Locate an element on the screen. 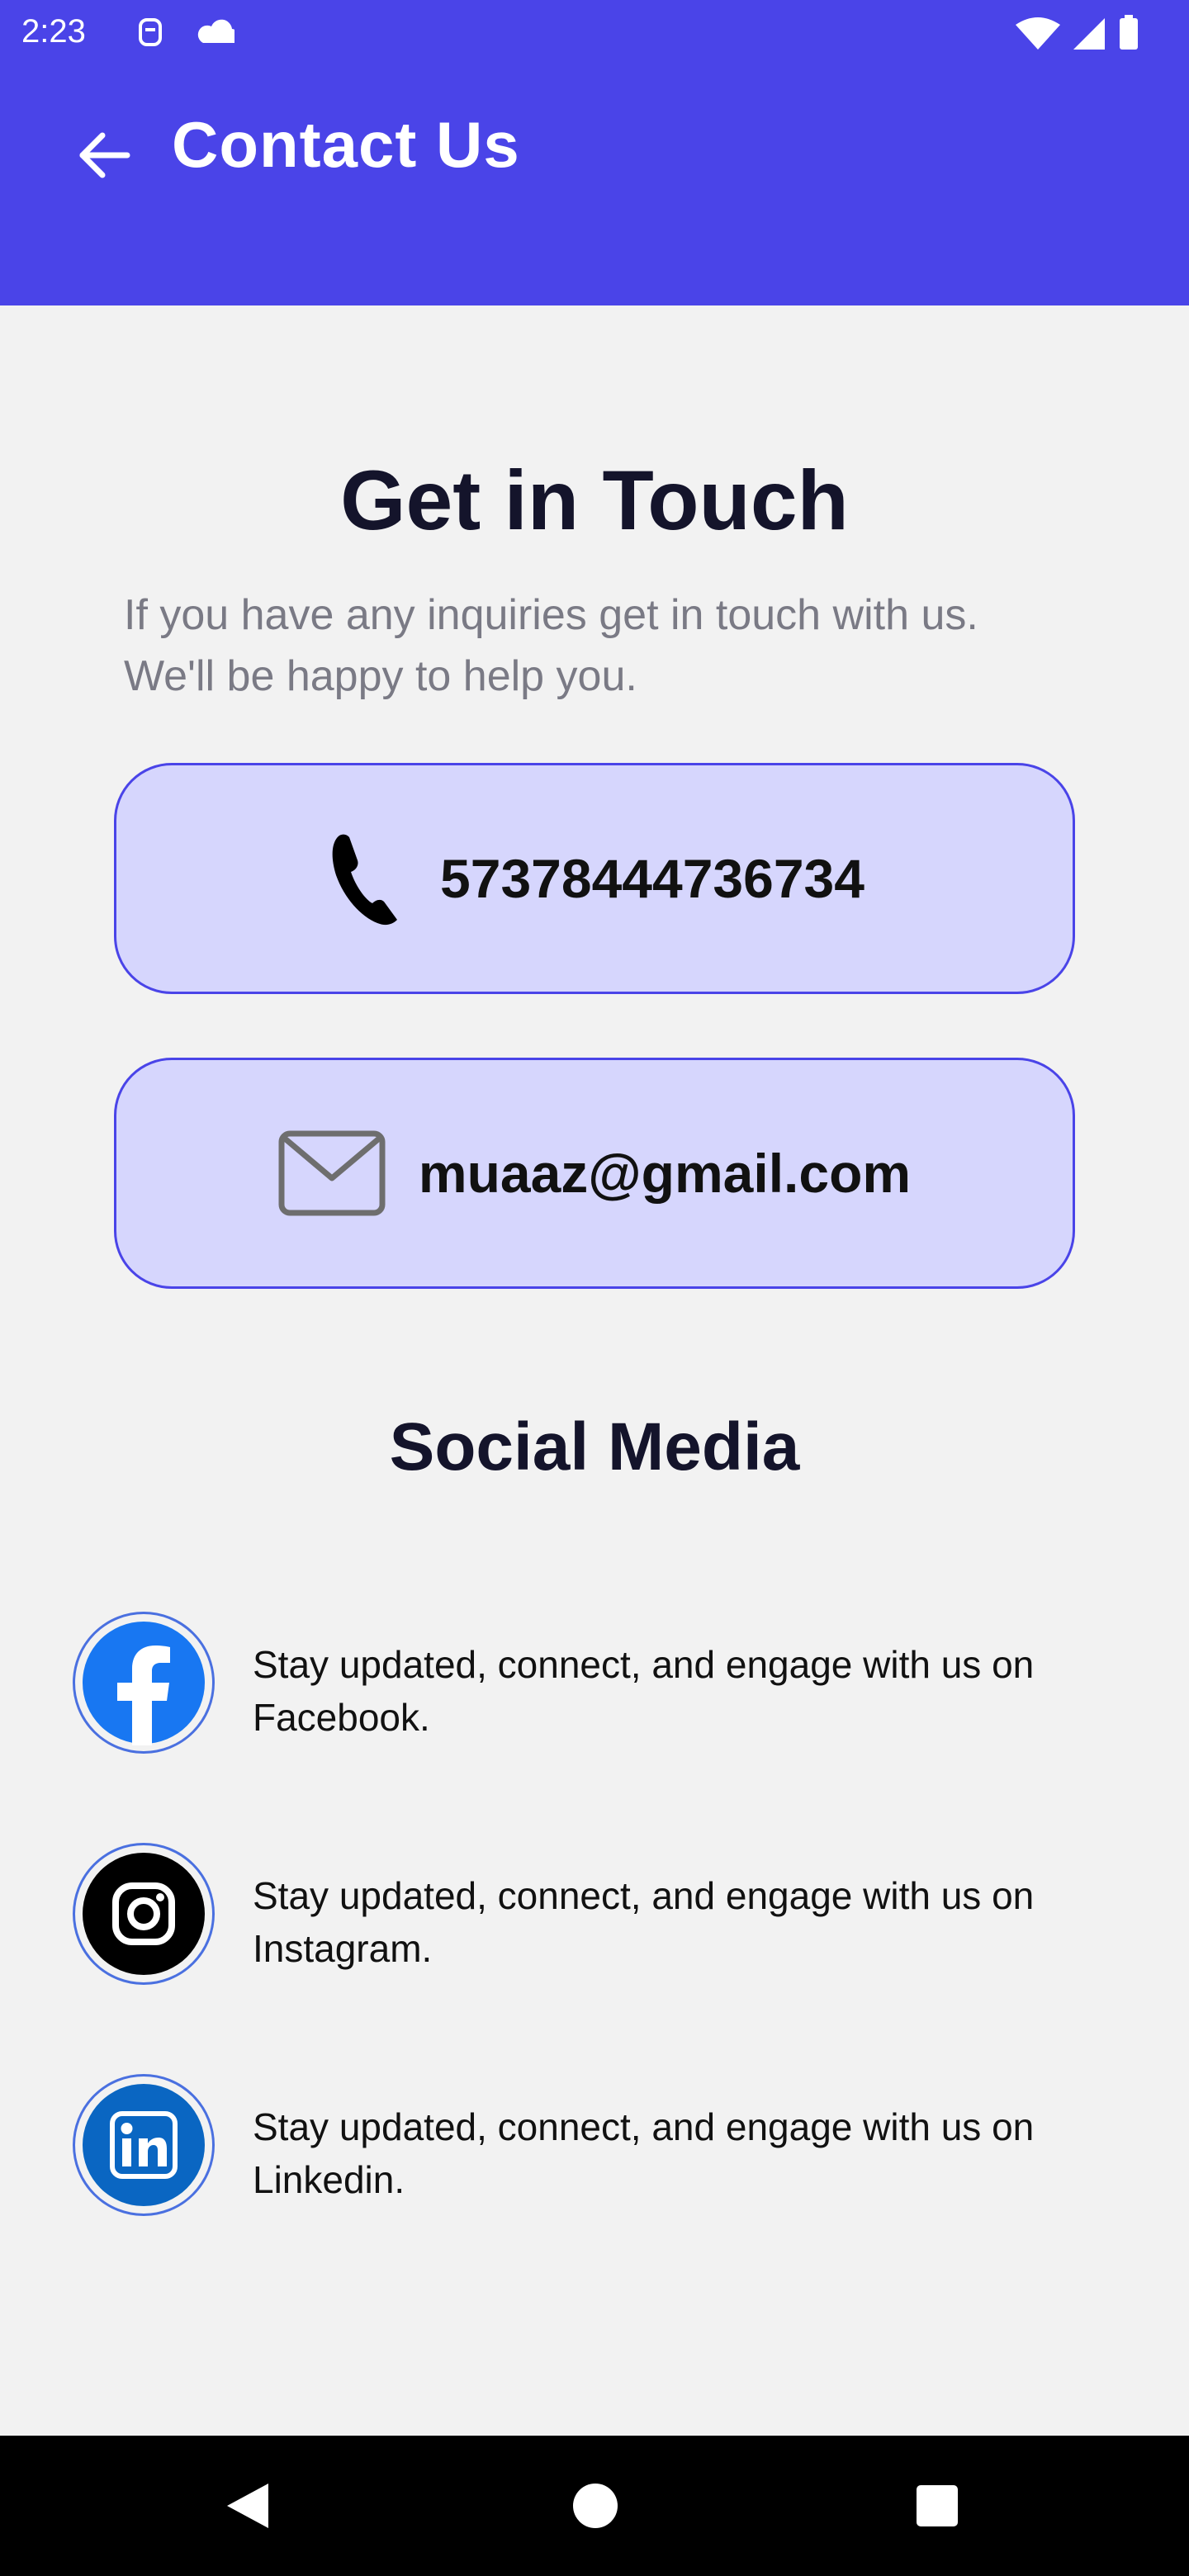 Image resolution: width=1189 pixels, height=2576 pixels. instagram-button is located at coordinates (144, 1914).